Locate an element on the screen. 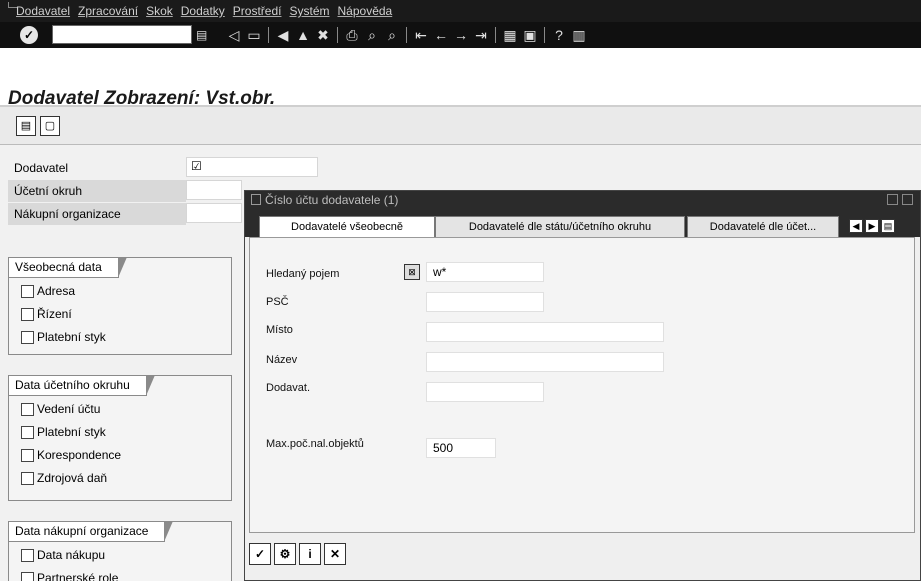 This screenshot has height=581, width=921. group-title: Data účetního okruhu is located at coordinates (81, 385).